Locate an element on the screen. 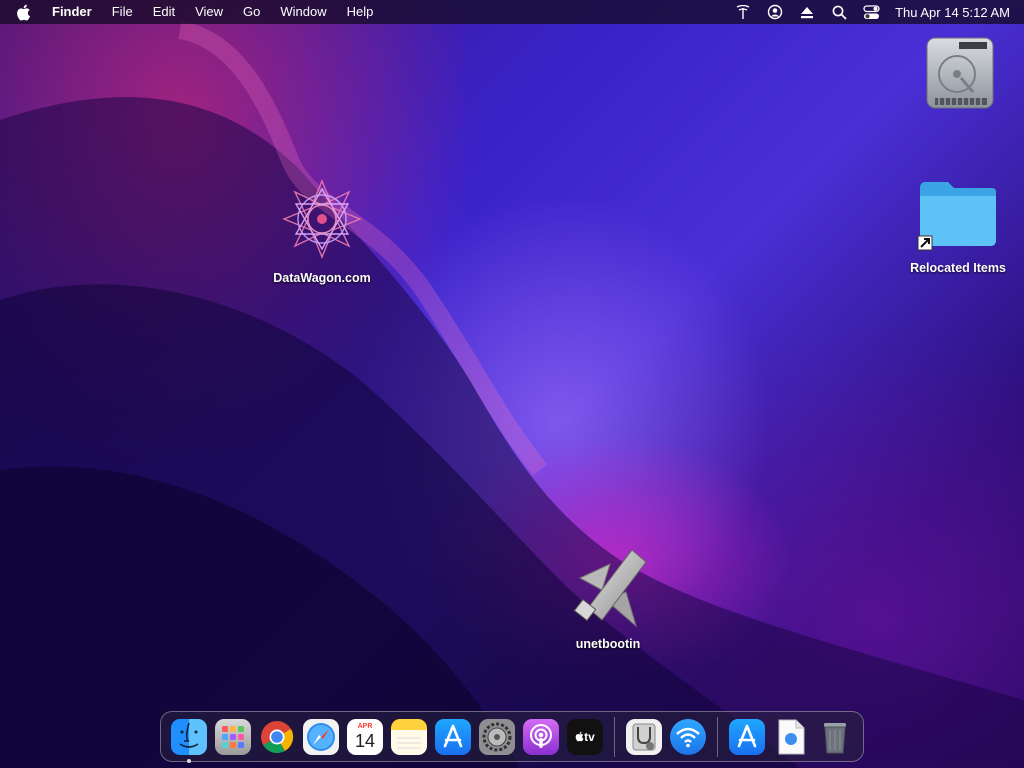  apple-logo-icon is located at coordinates (579, 736).